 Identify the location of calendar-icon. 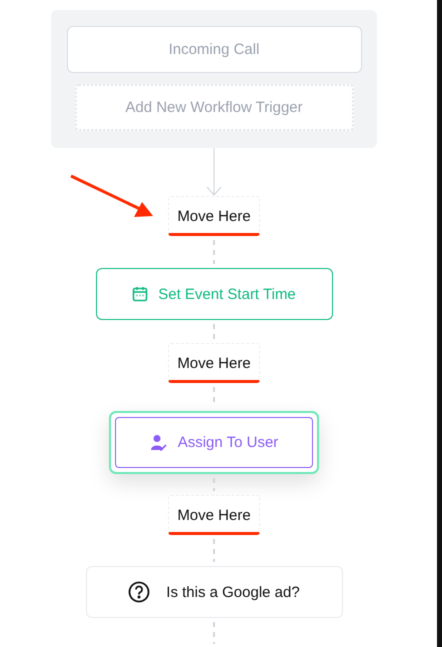
(140, 294).